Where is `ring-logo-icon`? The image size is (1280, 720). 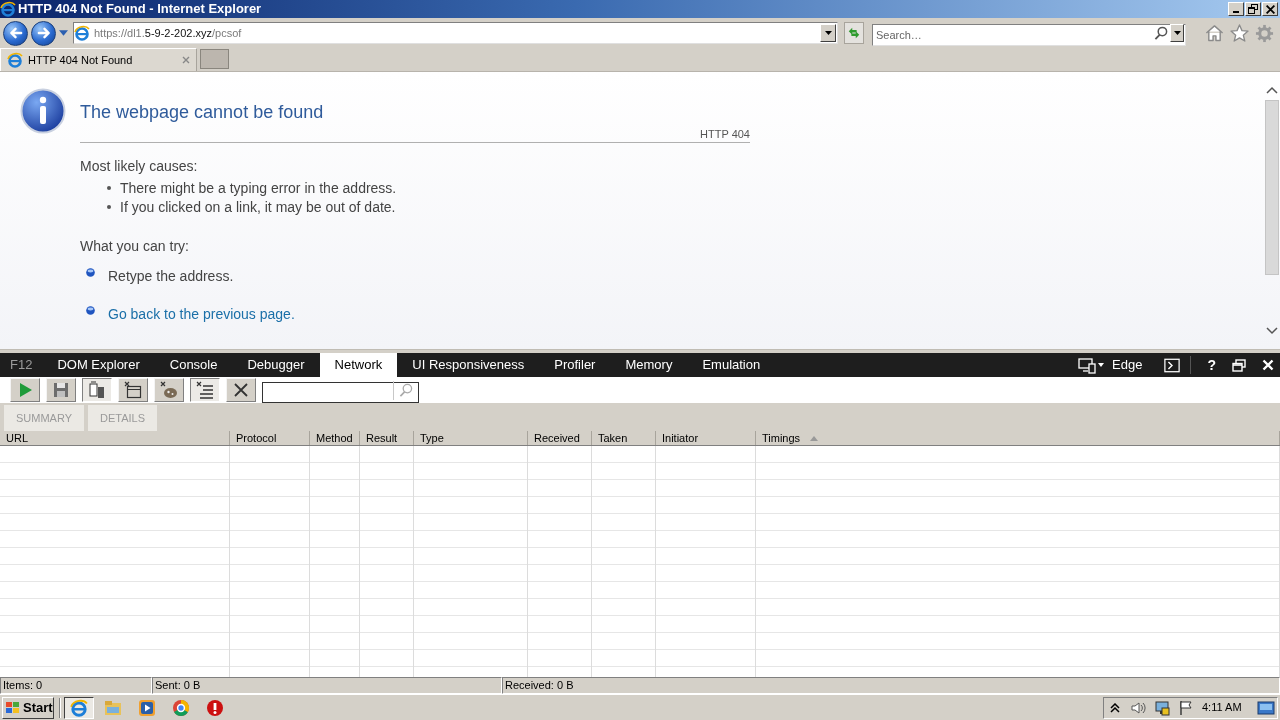
ring-logo-icon is located at coordinates (181, 707).